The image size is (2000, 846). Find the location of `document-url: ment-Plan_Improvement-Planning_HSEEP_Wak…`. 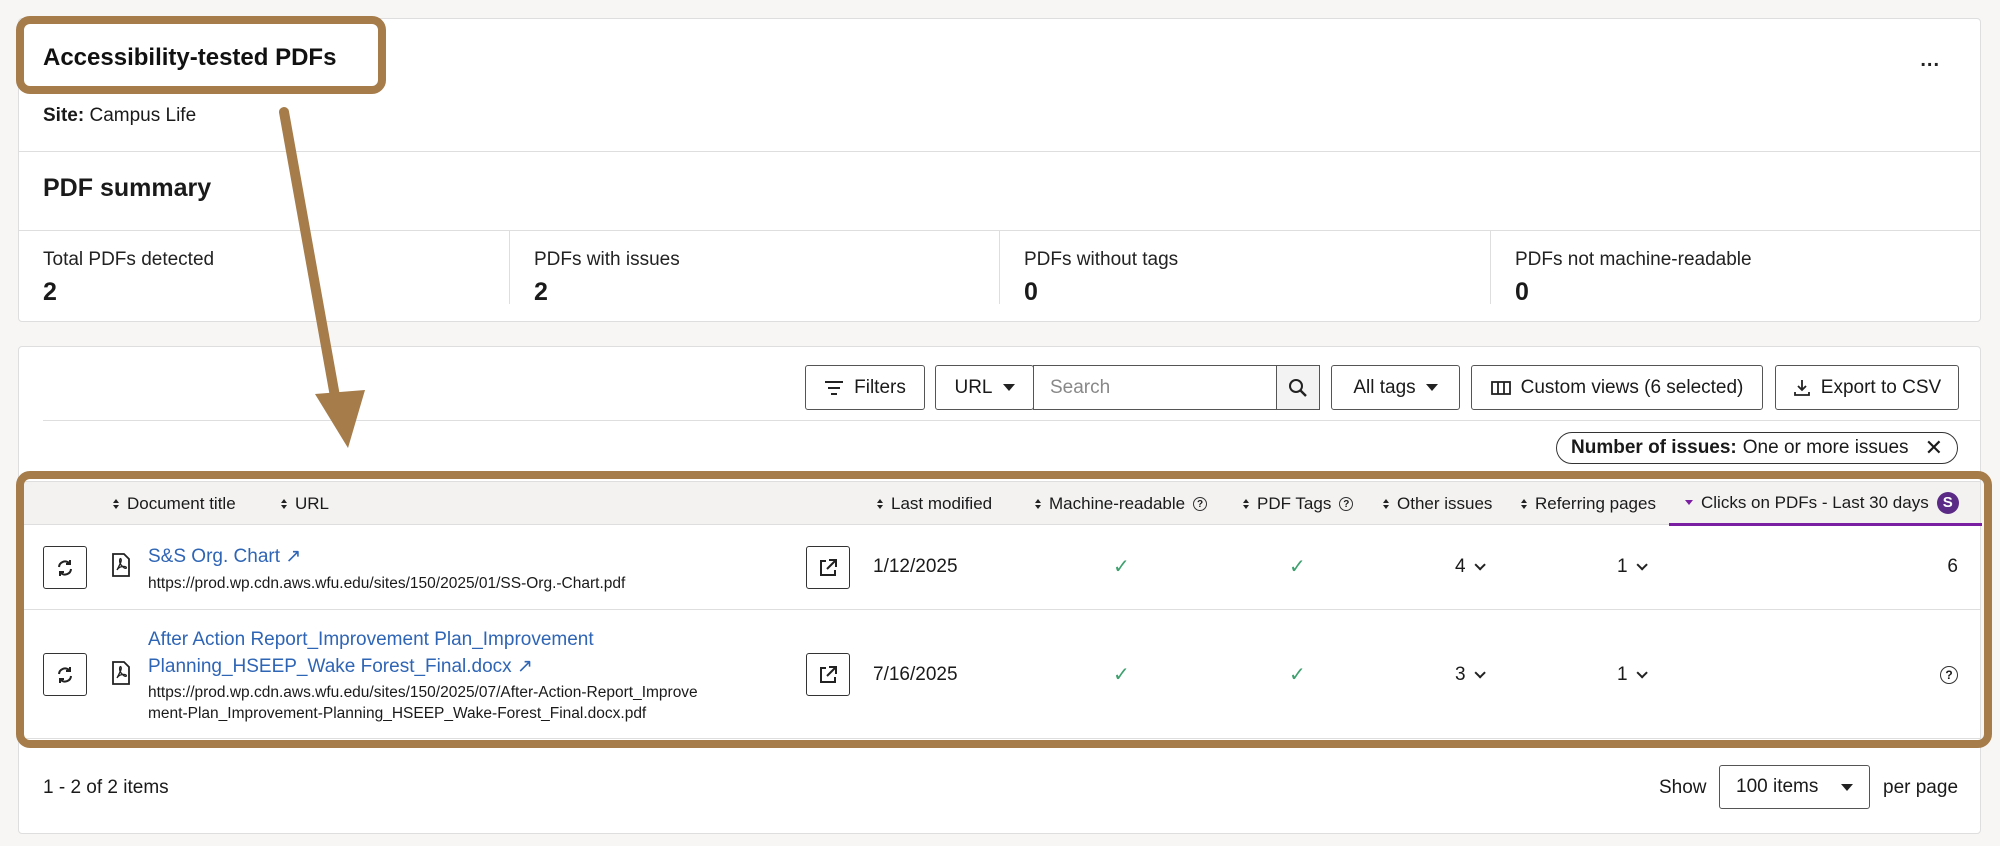

document-url: ment-Plan_Improvement-Planning_HSEEP_Wak… is located at coordinates (397, 713).